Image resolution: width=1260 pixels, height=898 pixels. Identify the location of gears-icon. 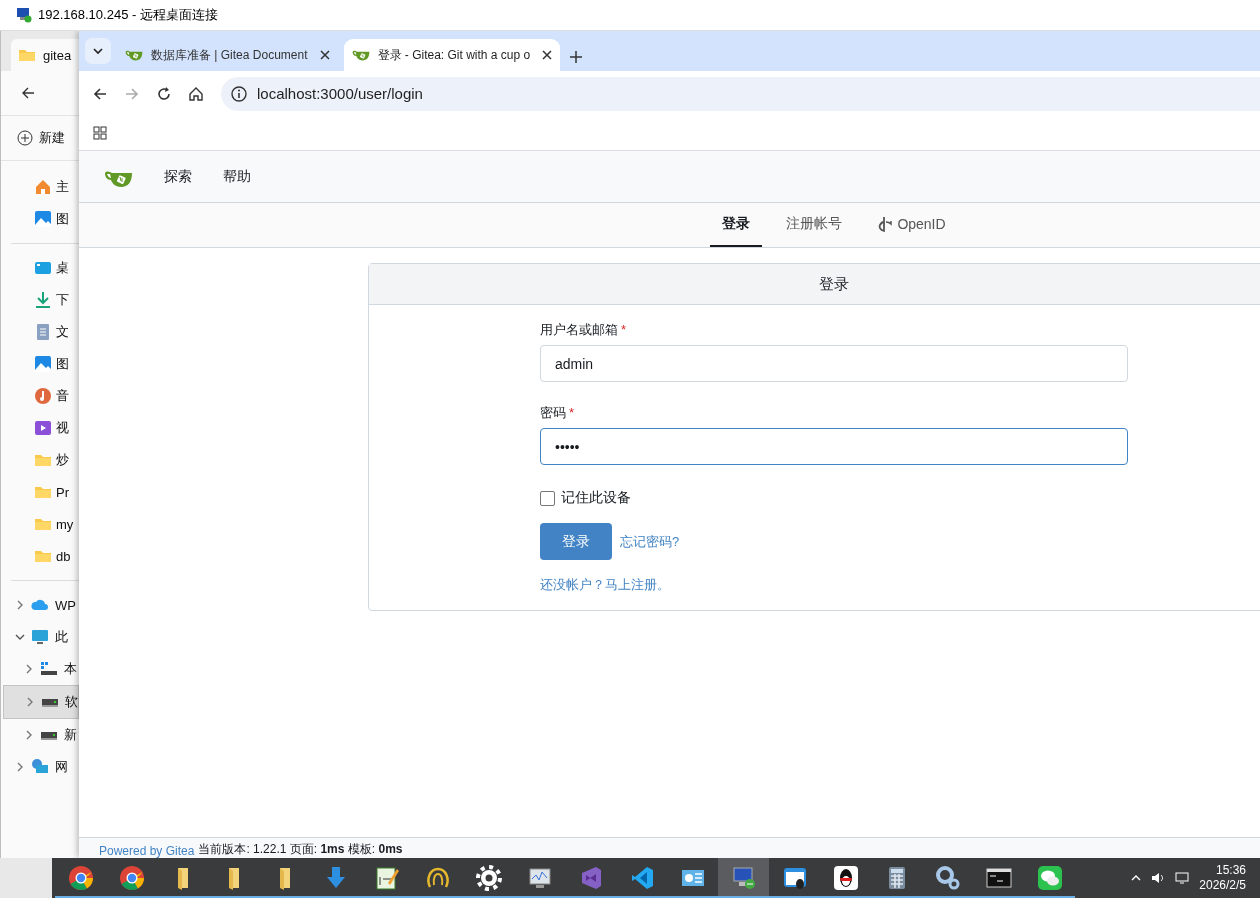
(947, 878).